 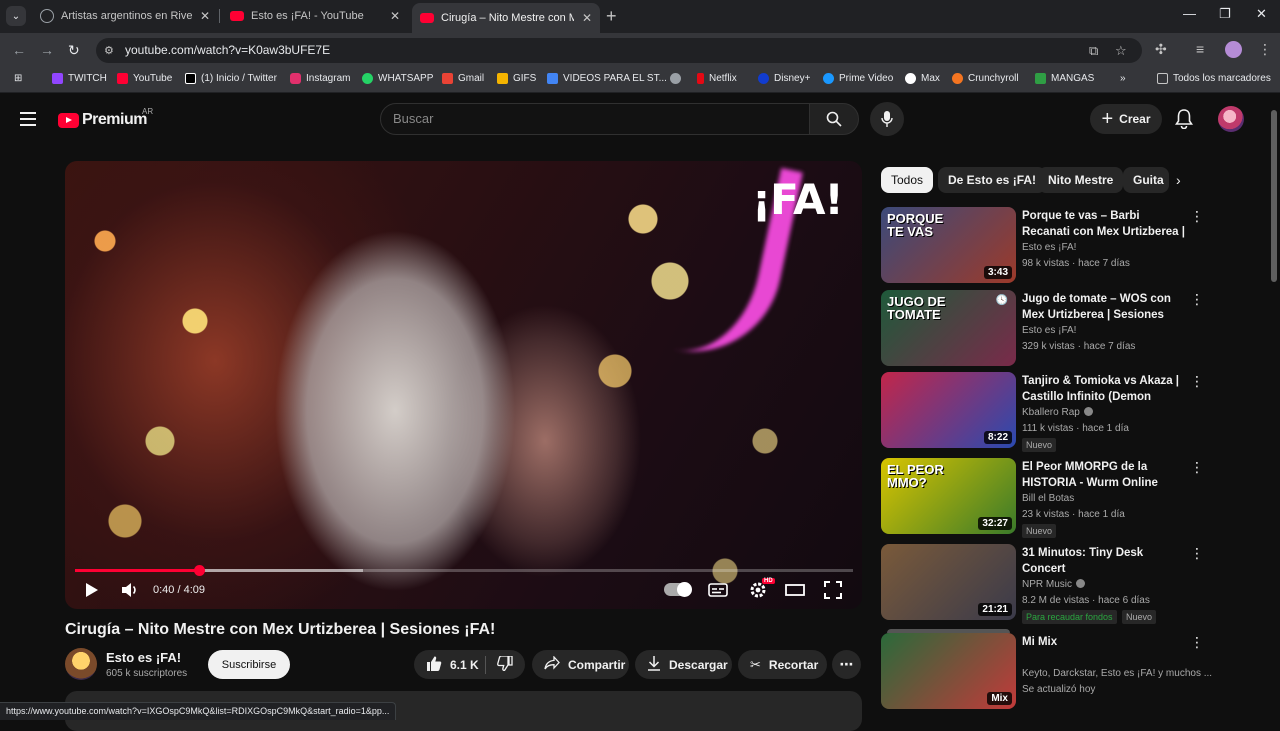 What do you see at coordinates (1064, 78) in the screenshot?
I see `bookmark-mangas: MANGAS` at bounding box center [1064, 78].